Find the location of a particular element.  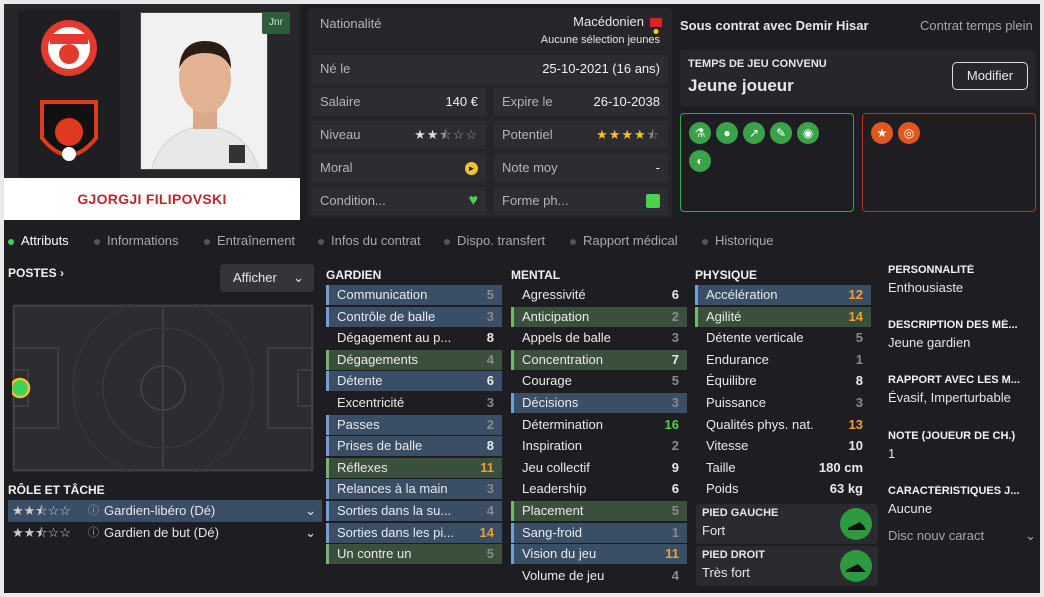

attribute-value: 7 is located at coordinates (675, 359).